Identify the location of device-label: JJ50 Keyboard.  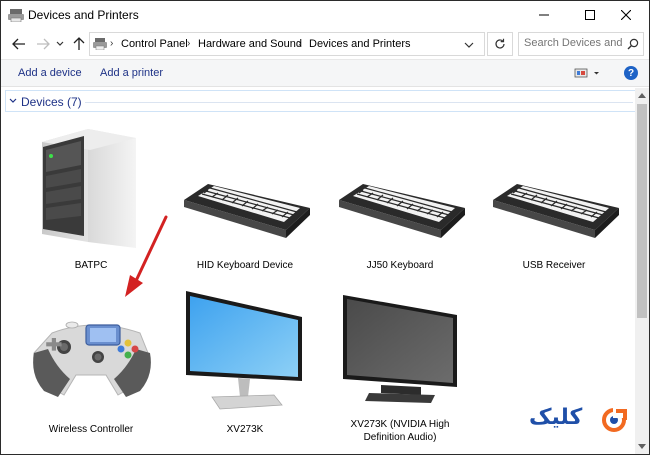
(400, 265).